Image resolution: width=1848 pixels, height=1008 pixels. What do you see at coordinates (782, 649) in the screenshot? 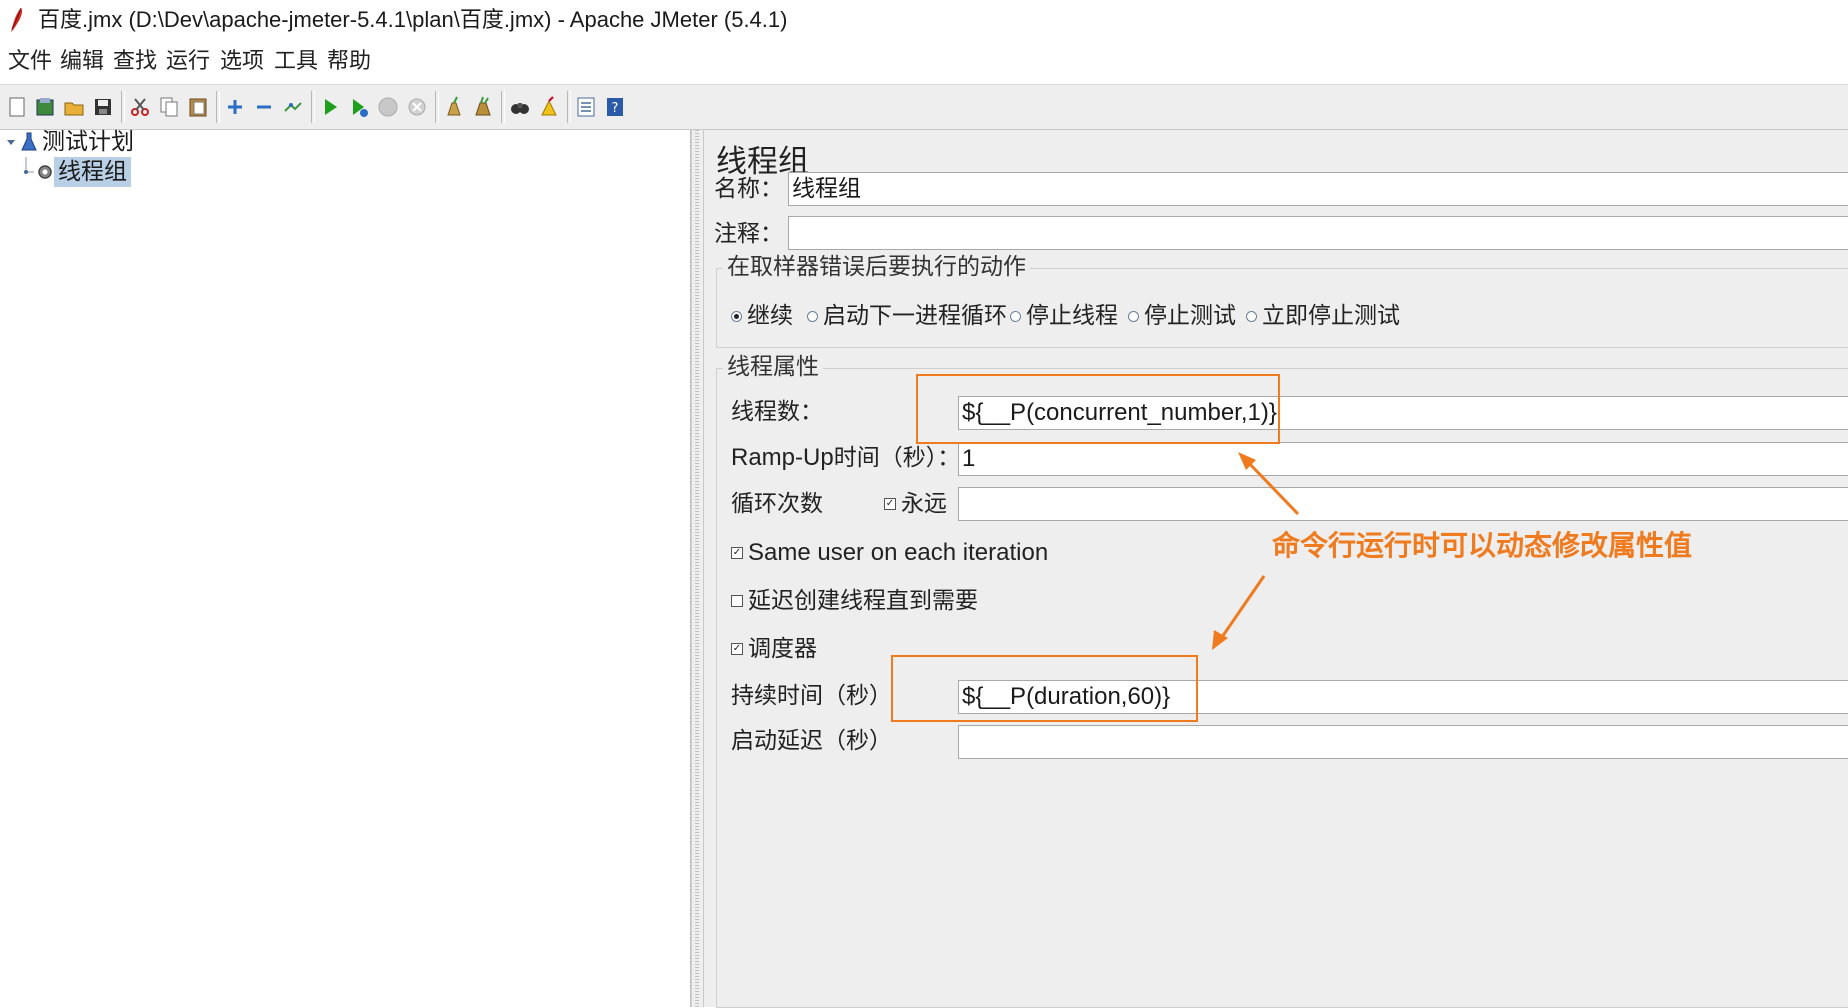
I see `checkbox-label: 调度器` at bounding box center [782, 649].